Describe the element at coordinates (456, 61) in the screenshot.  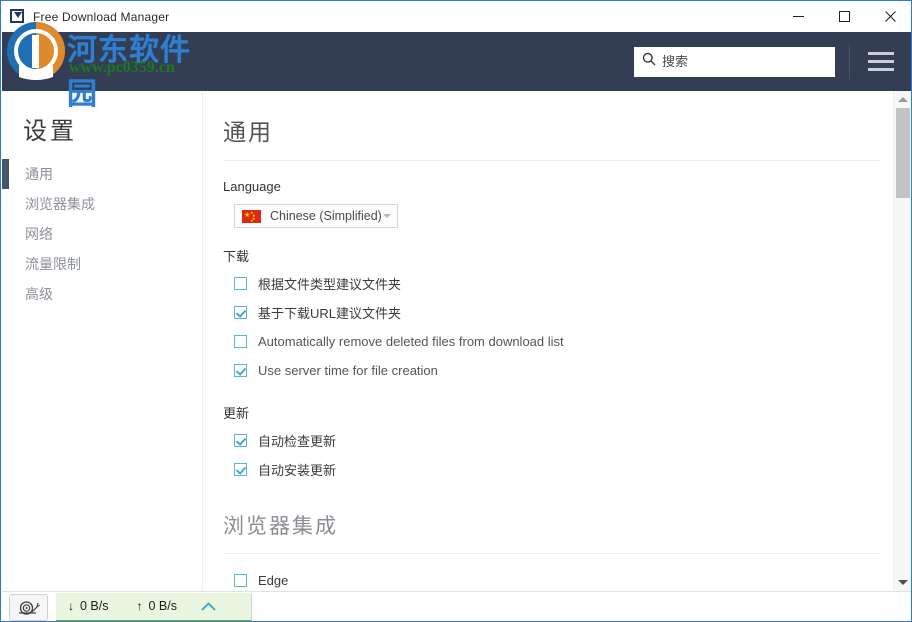
I see `app-header` at that location.